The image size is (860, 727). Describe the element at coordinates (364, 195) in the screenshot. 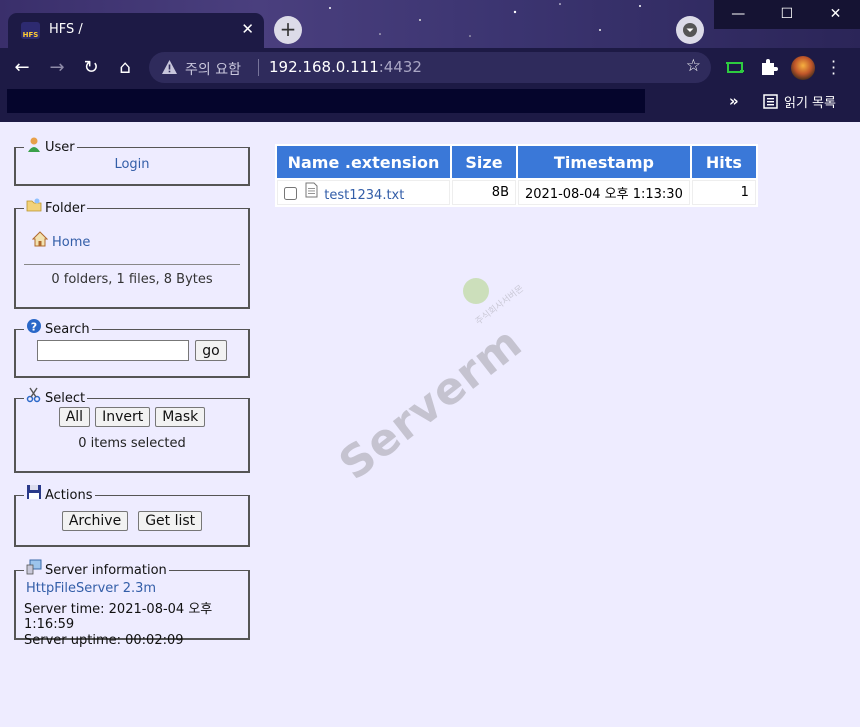

I see `file-link: test1234.txt` at that location.